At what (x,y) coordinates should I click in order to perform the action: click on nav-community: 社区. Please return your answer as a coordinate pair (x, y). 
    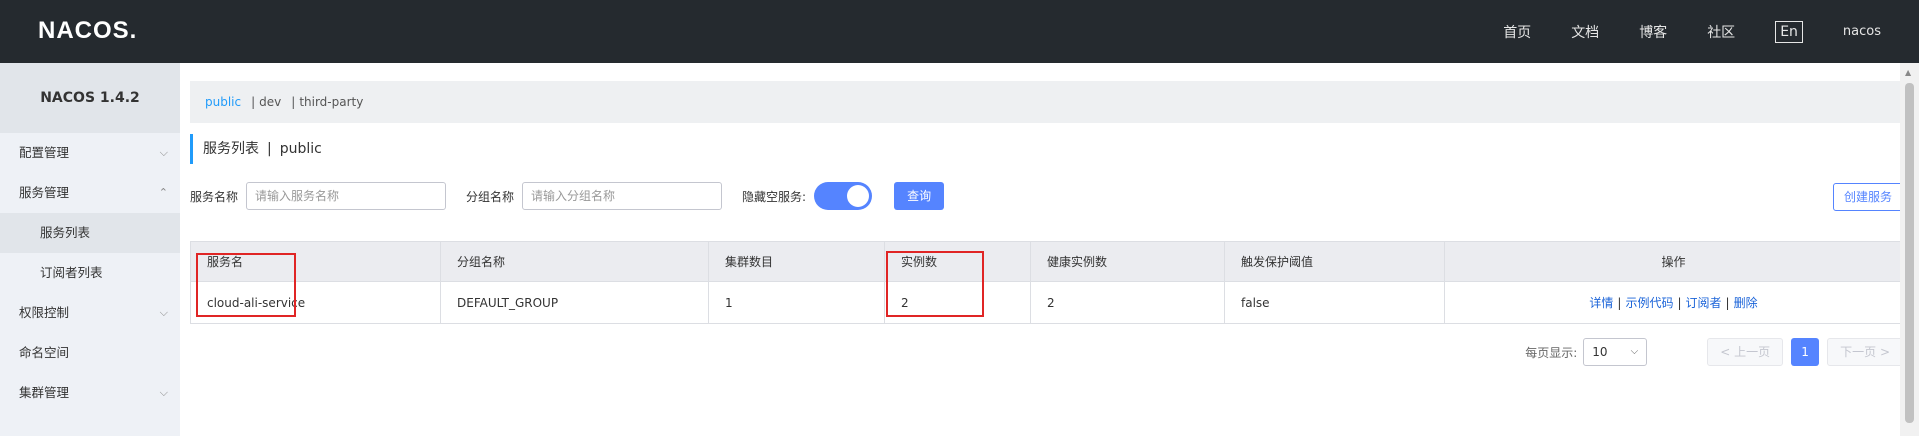
    Looking at the image, I should click on (1721, 32).